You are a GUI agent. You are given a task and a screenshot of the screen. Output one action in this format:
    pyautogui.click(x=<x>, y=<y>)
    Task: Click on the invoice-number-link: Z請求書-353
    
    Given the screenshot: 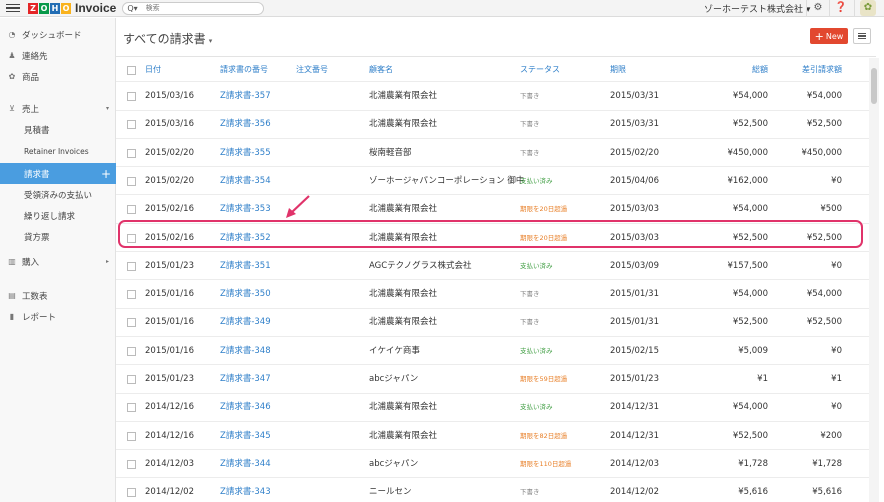 What is the action you would take?
    pyautogui.click(x=245, y=209)
    